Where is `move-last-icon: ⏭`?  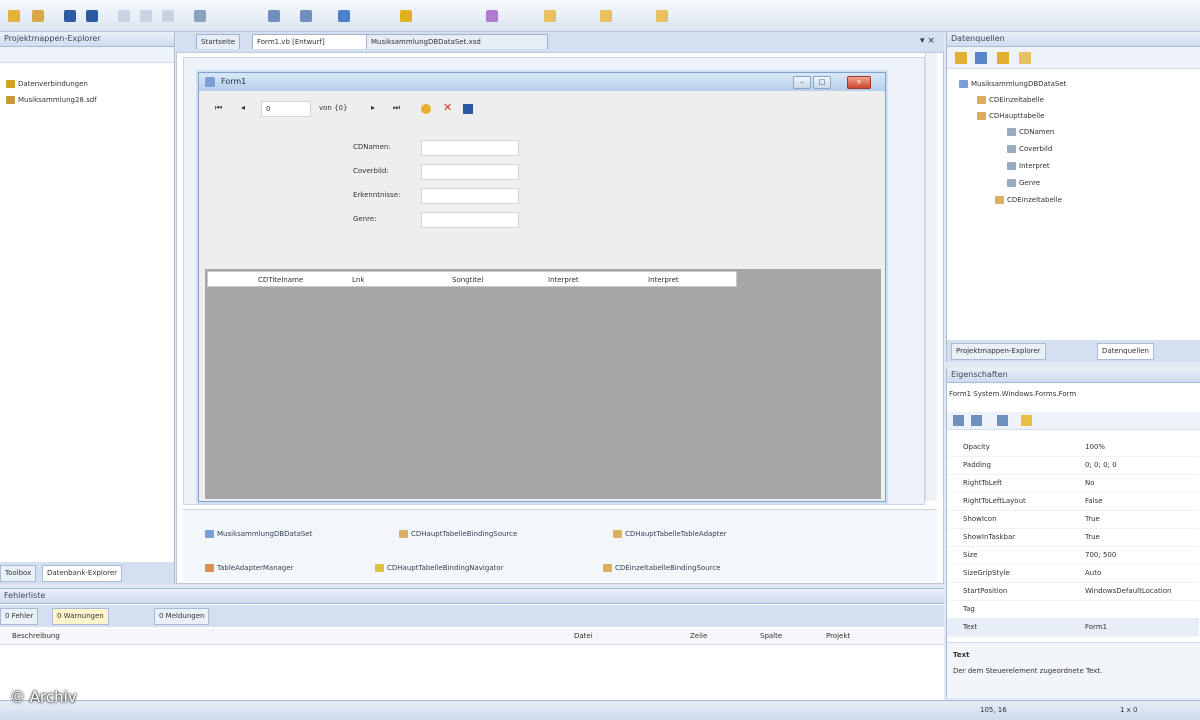 move-last-icon: ⏭ is located at coordinates (396, 108).